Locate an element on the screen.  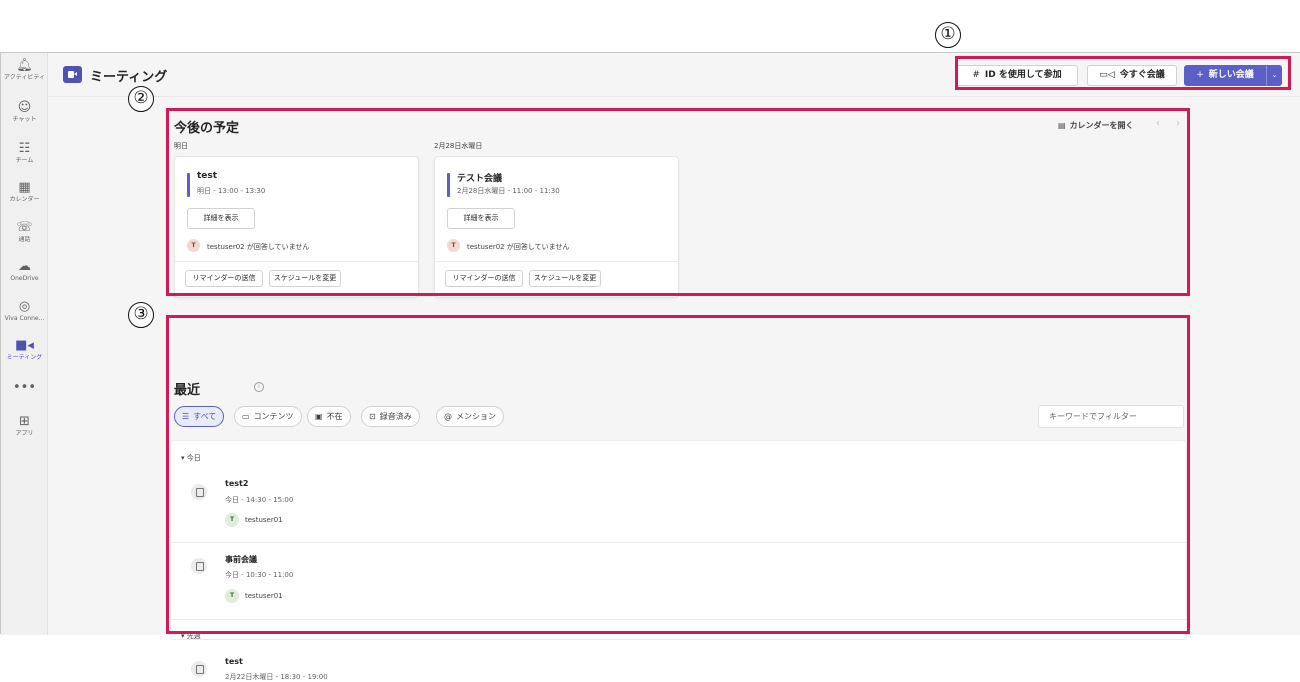
chat-icon: ☺︎ is located at coordinates (24, 107).